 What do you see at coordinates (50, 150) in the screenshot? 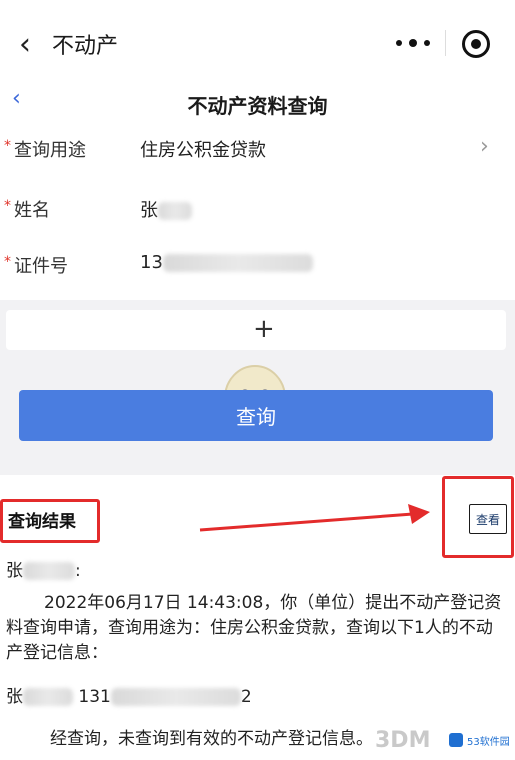
I see `purpose-label: 查询用途` at bounding box center [50, 150].